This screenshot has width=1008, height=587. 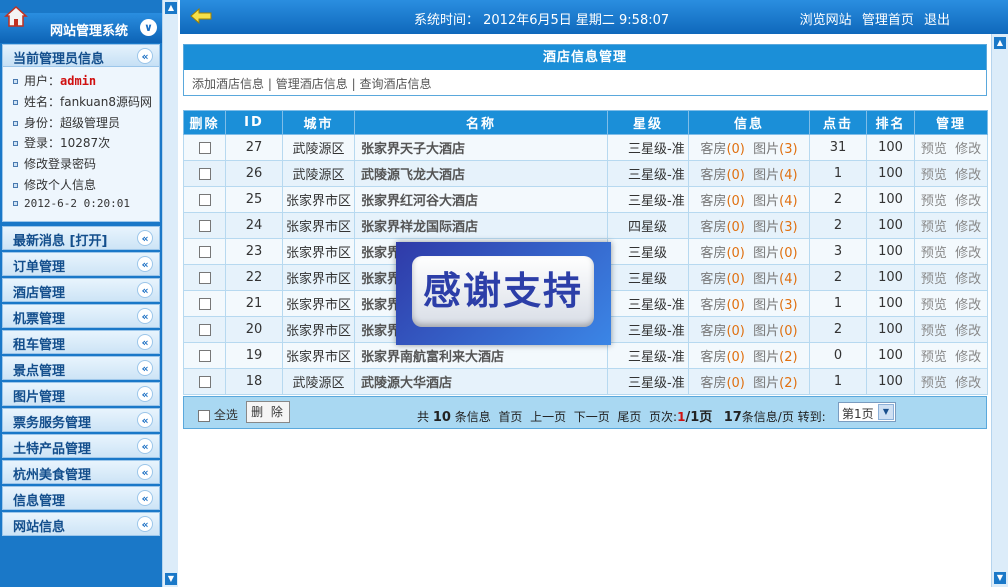 What do you see at coordinates (268, 412) in the screenshot?
I see `delete-button: 删 除` at bounding box center [268, 412].